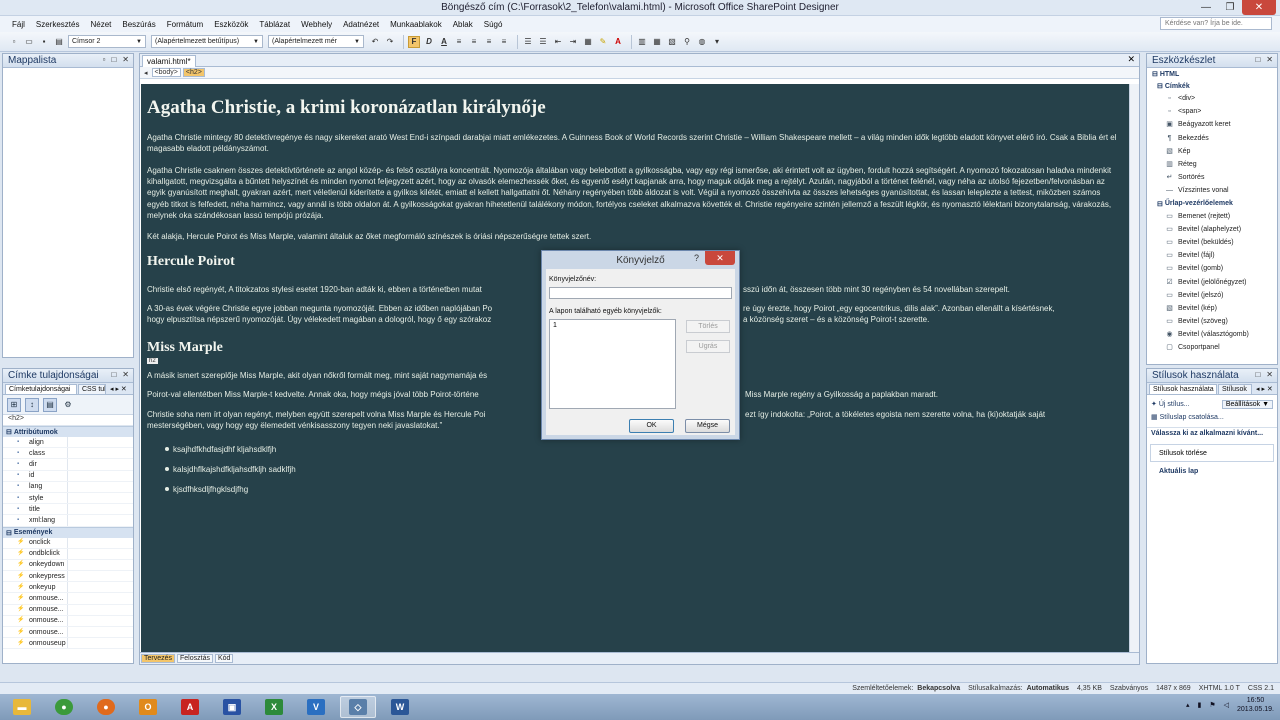 Image resolution: width=1280 pixels, height=720 pixels. What do you see at coordinates (68, 554) in the screenshot?
I see `event-row: ⚡ ondblclick` at bounding box center [68, 554].